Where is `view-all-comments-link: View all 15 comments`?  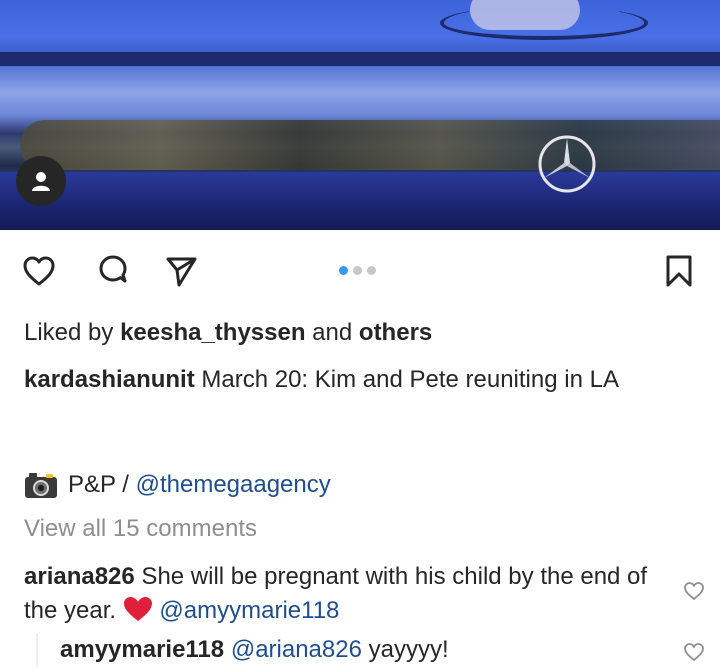
view-all-comments-link: View all 15 comments is located at coordinates (140, 529).